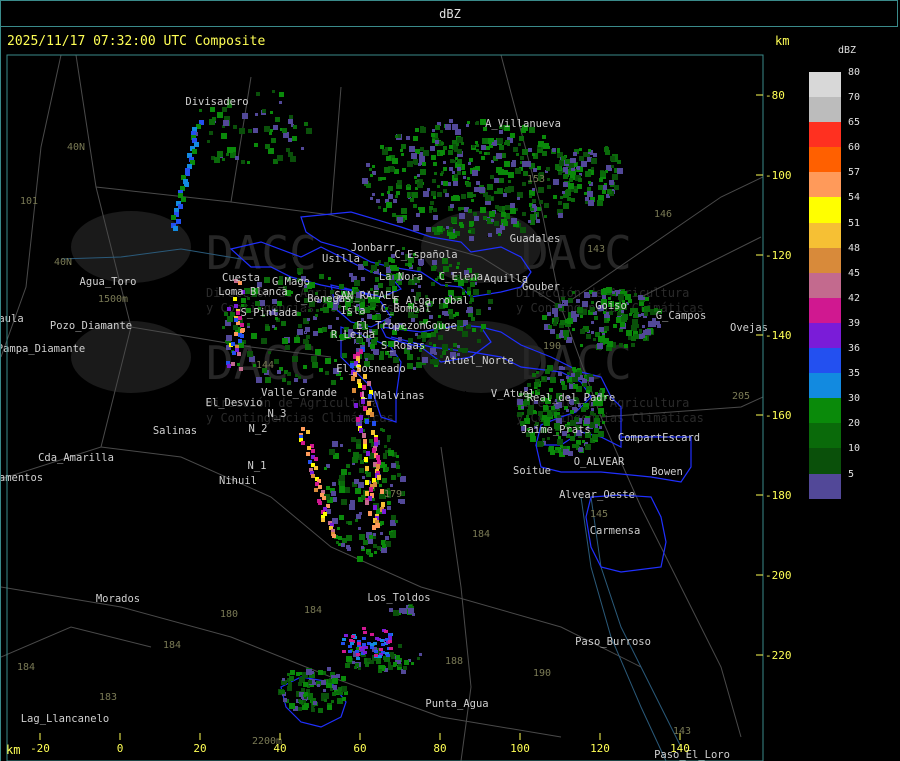 This screenshot has height=761, width=900. I want to click on legend-value: 5, so click(851, 474).